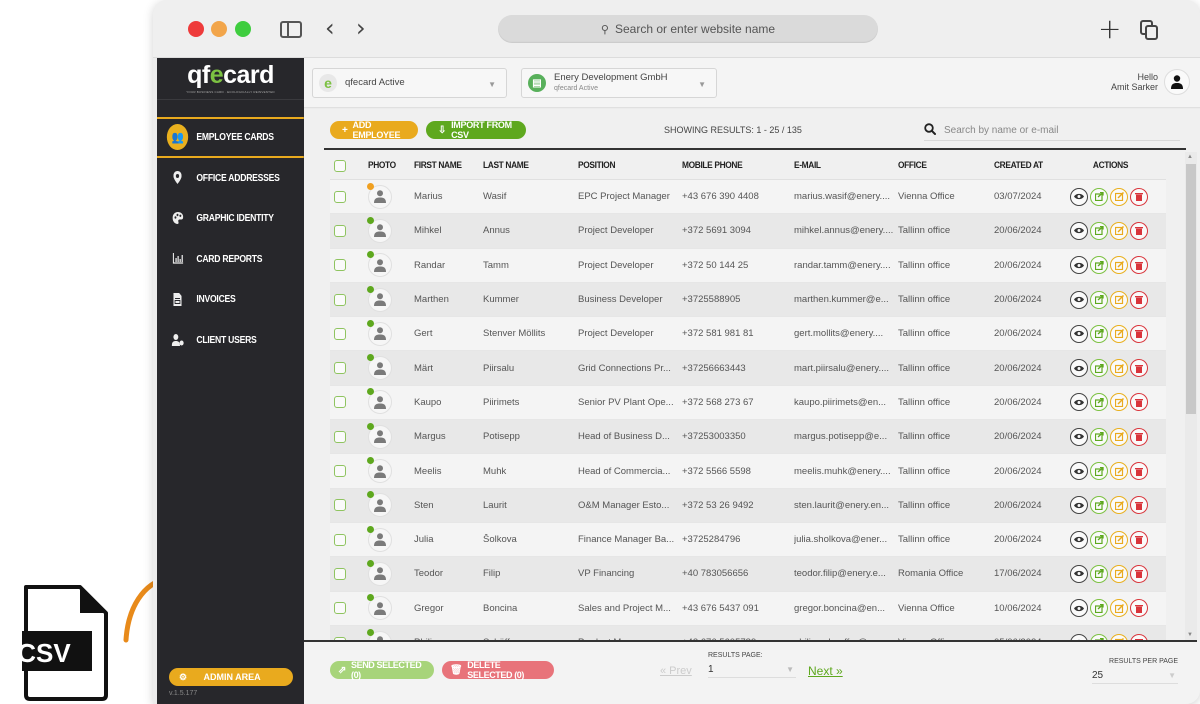  What do you see at coordinates (219, 29) in the screenshot?
I see `minimize-window-button` at bounding box center [219, 29].